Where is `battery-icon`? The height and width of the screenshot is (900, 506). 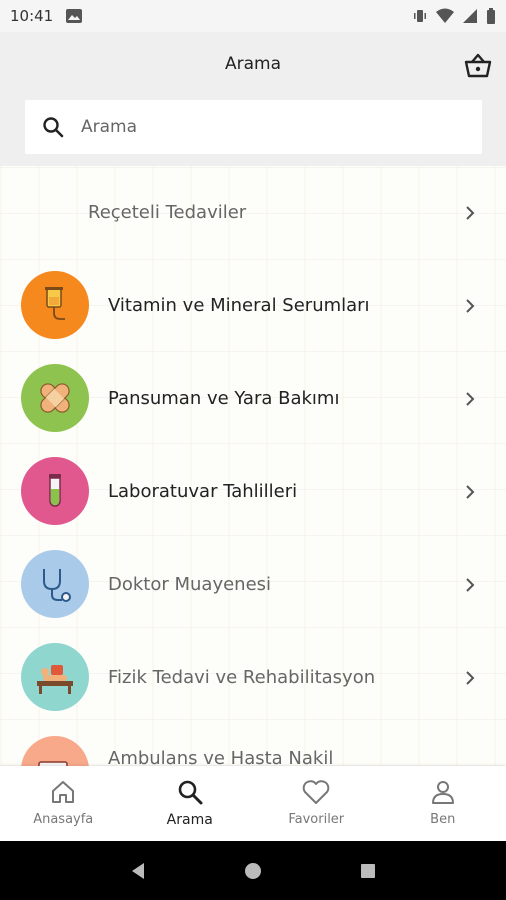
battery-icon is located at coordinates (491, 16).